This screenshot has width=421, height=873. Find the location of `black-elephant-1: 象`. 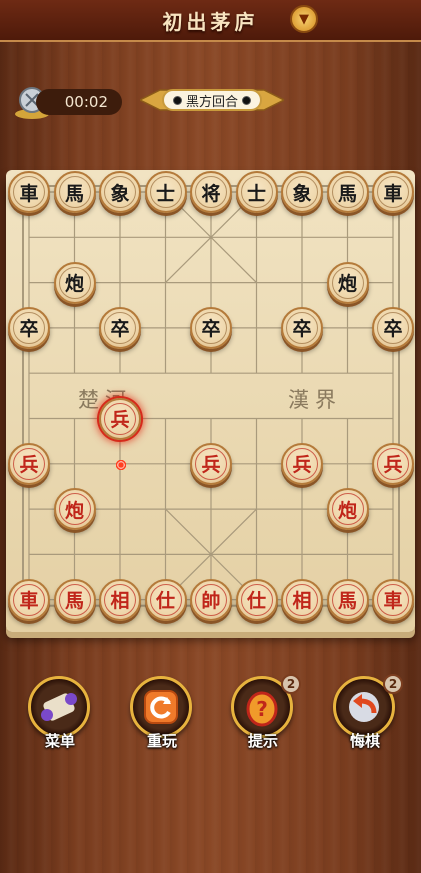

black-elephant-1: 象 is located at coordinates (120, 192).